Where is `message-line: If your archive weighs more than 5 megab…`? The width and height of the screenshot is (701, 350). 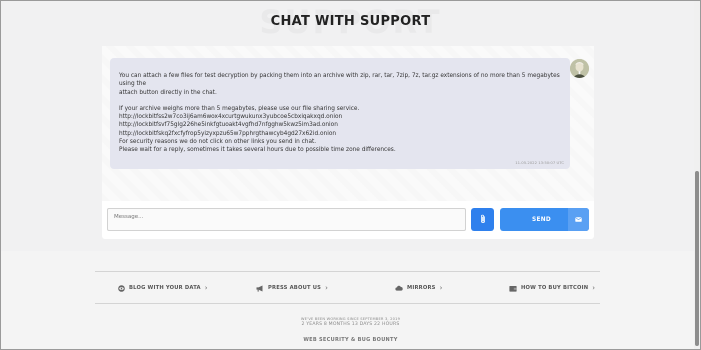 message-line: If your archive weighs more than 5 megab… is located at coordinates (239, 108).